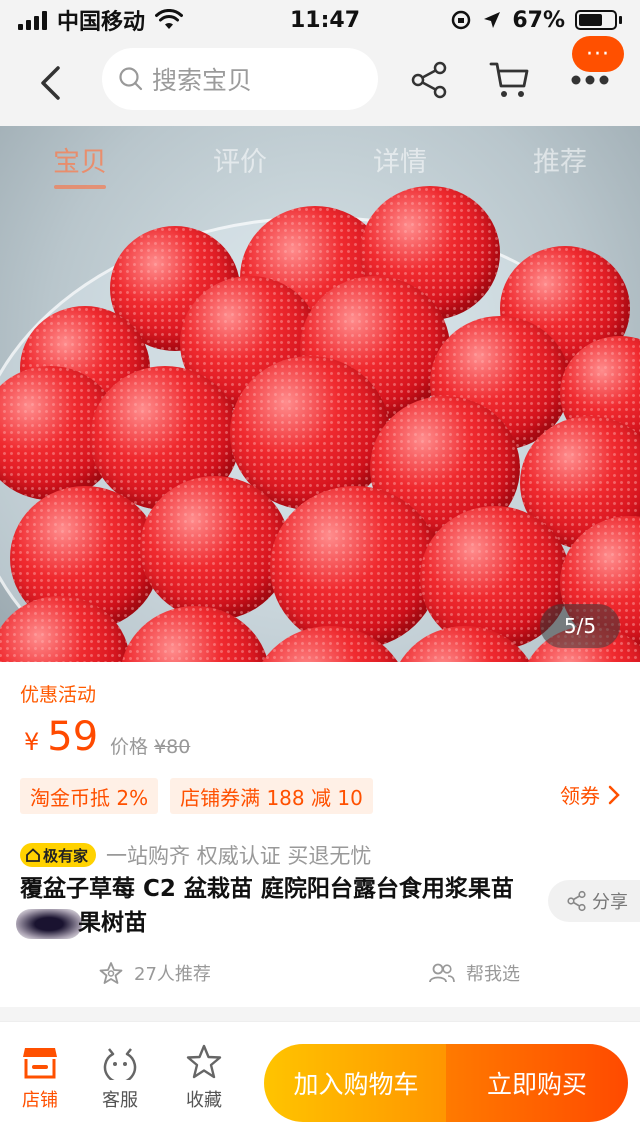  I want to click on help-choose-label: 帮我选, so click(493, 974).